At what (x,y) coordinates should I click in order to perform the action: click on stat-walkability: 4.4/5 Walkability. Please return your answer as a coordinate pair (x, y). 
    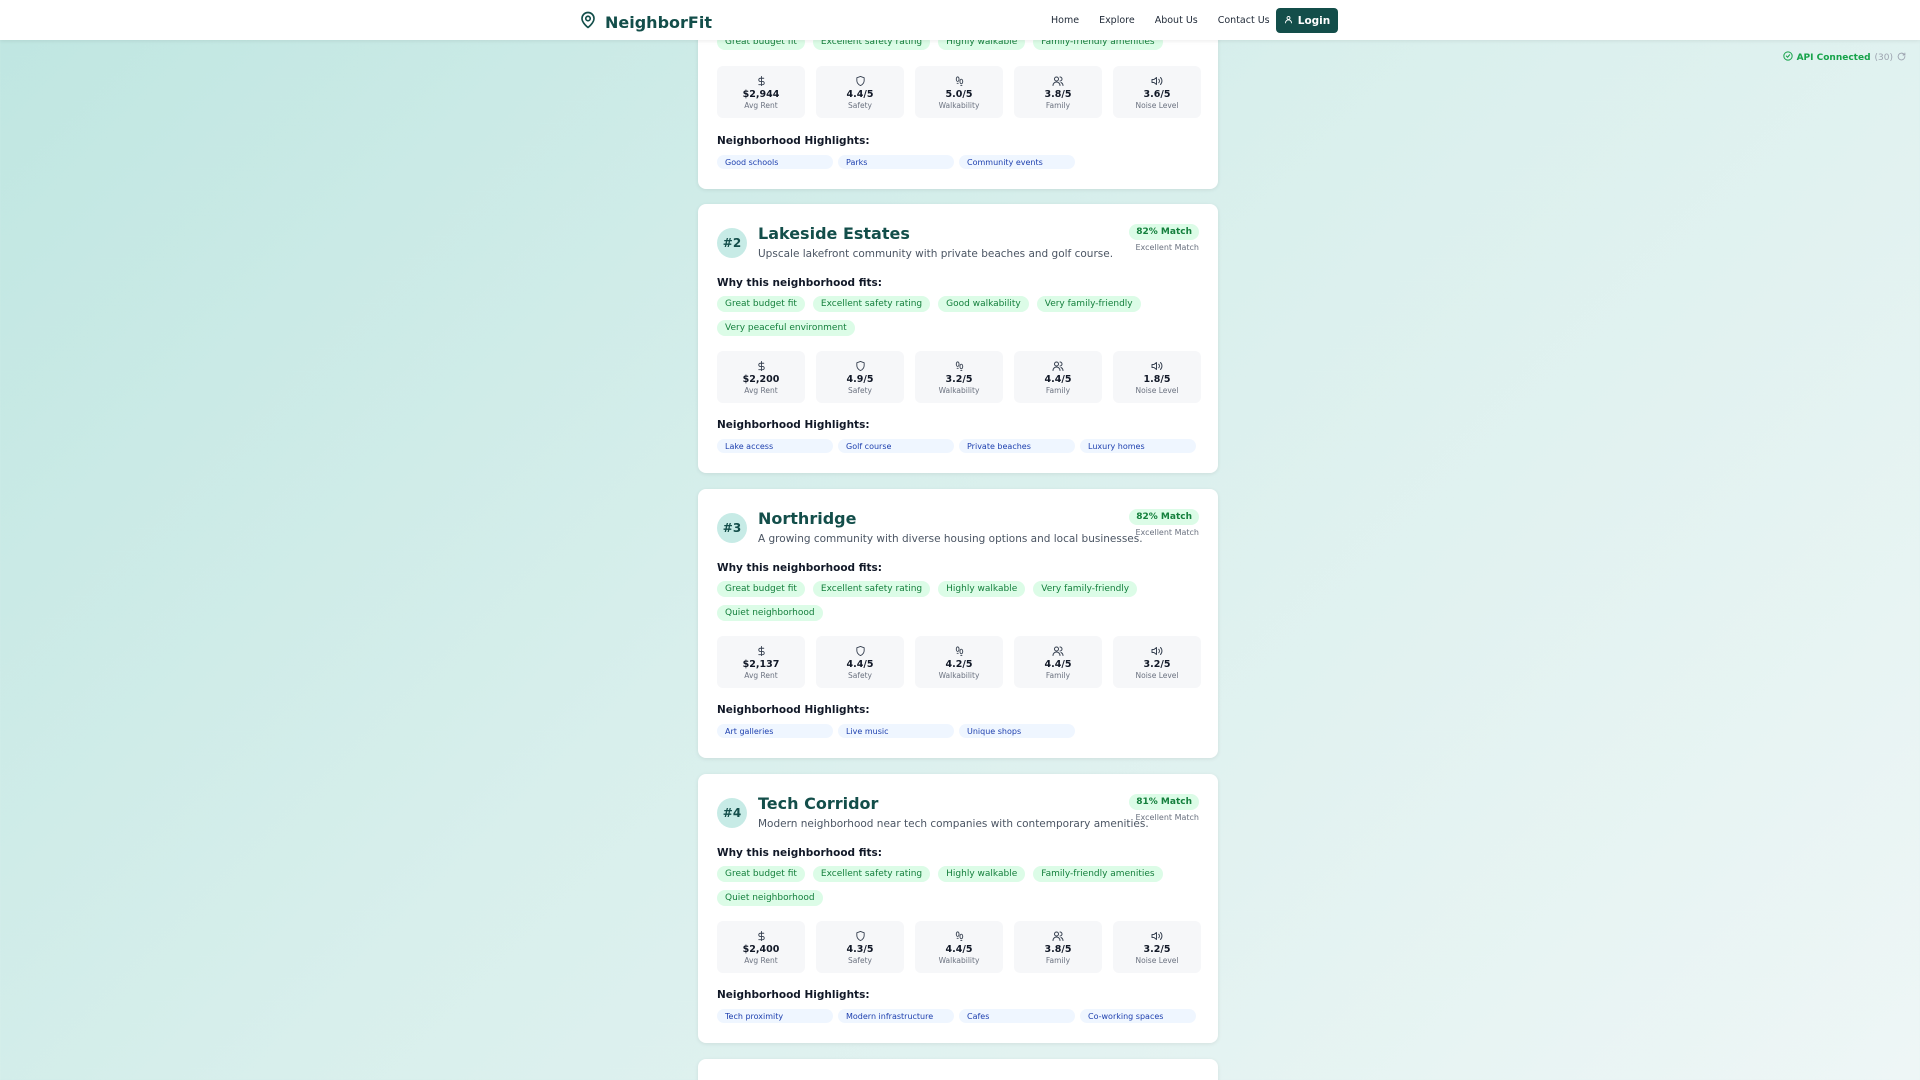
    Looking at the image, I should click on (959, 947).